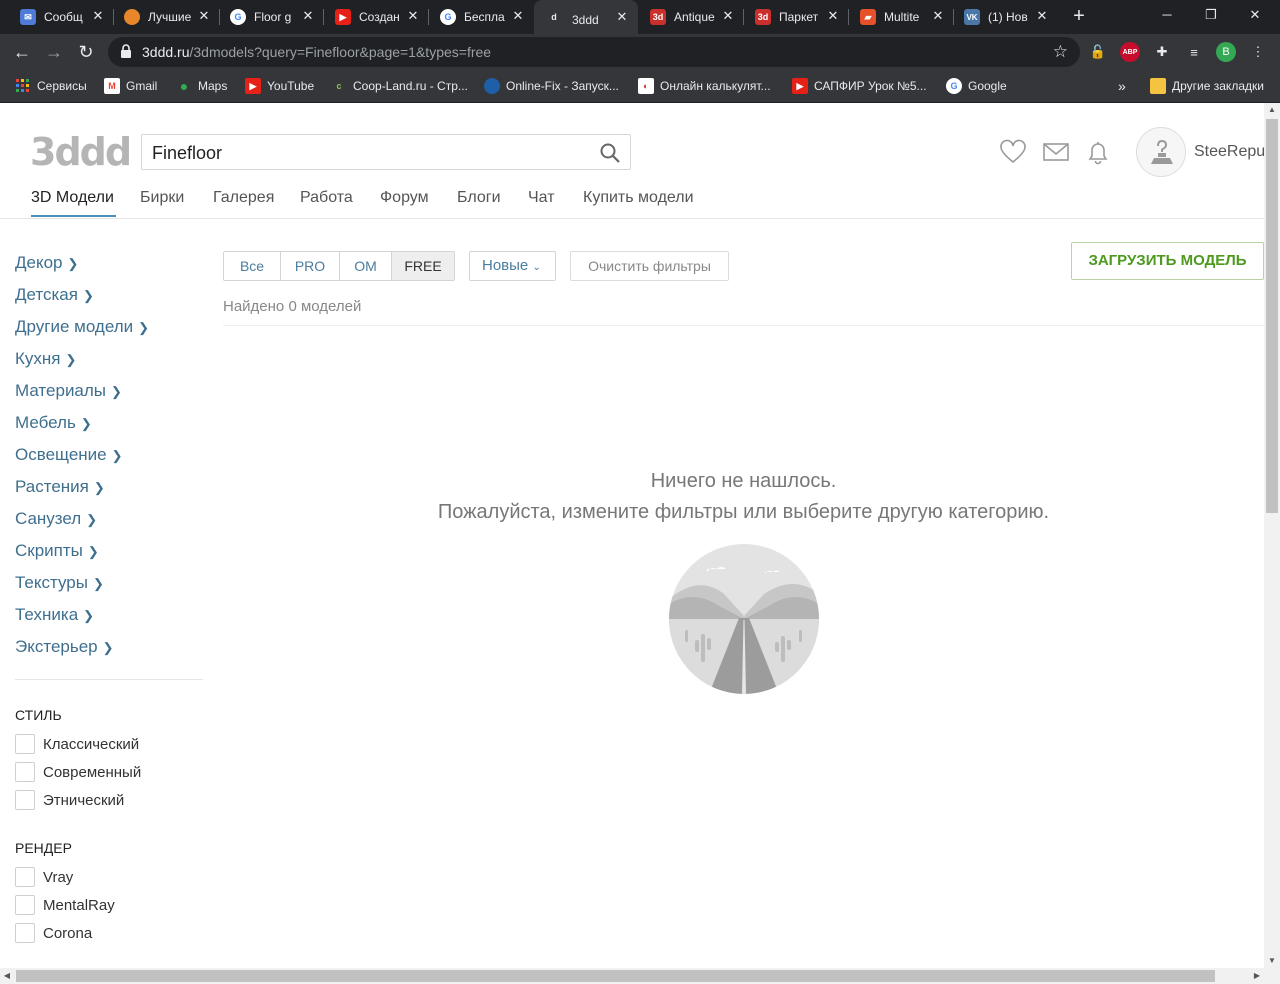  Describe the element at coordinates (1272, 961) in the screenshot. I see `scroll-down-arrow-icon: ▼` at that location.